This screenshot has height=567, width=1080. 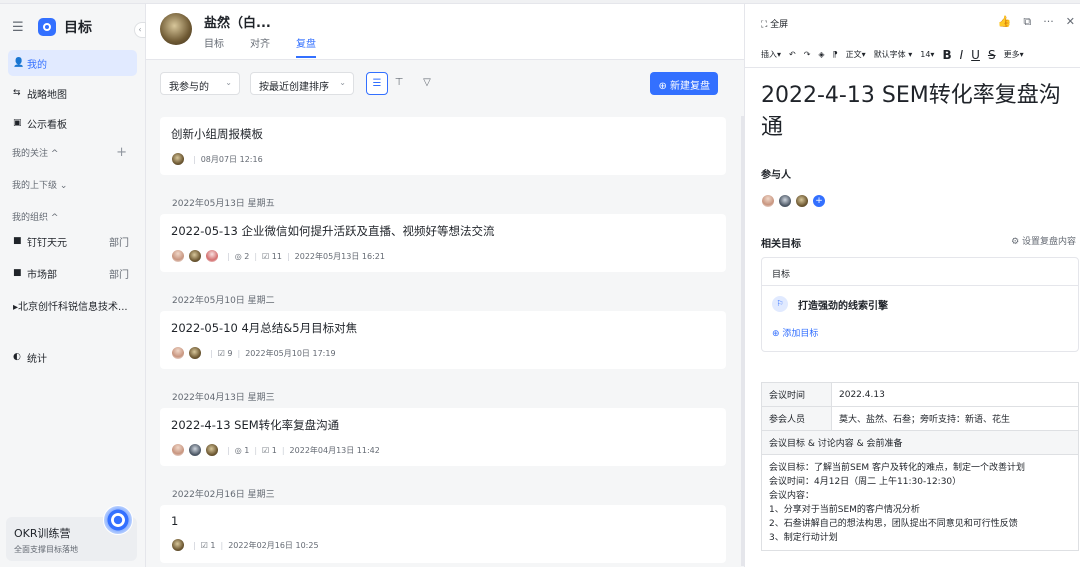 What do you see at coordinates (427, 83) in the screenshot?
I see `filter-button: ▽` at bounding box center [427, 83].